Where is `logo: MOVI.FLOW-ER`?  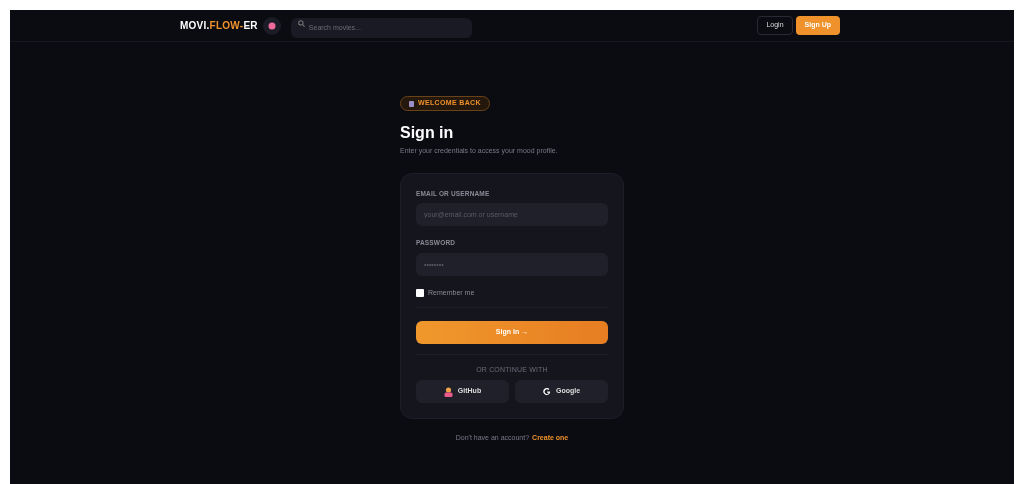 logo: MOVI.FLOW-ER is located at coordinates (219, 25).